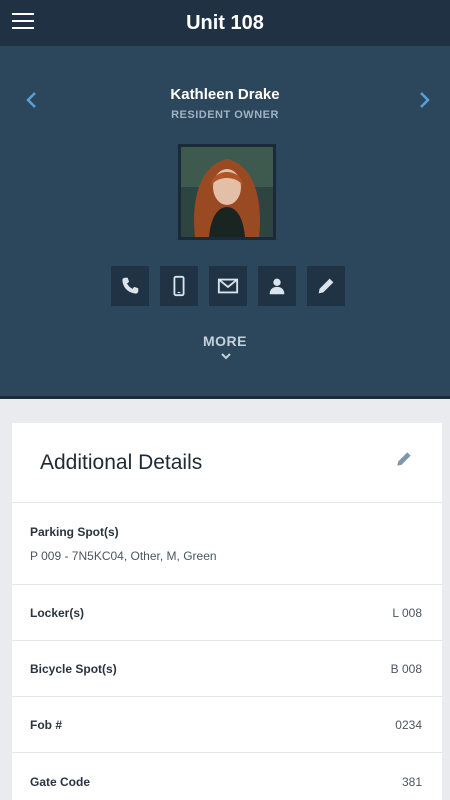 Image resolution: width=450 pixels, height=800 pixels. I want to click on divider, so click(225, 397).